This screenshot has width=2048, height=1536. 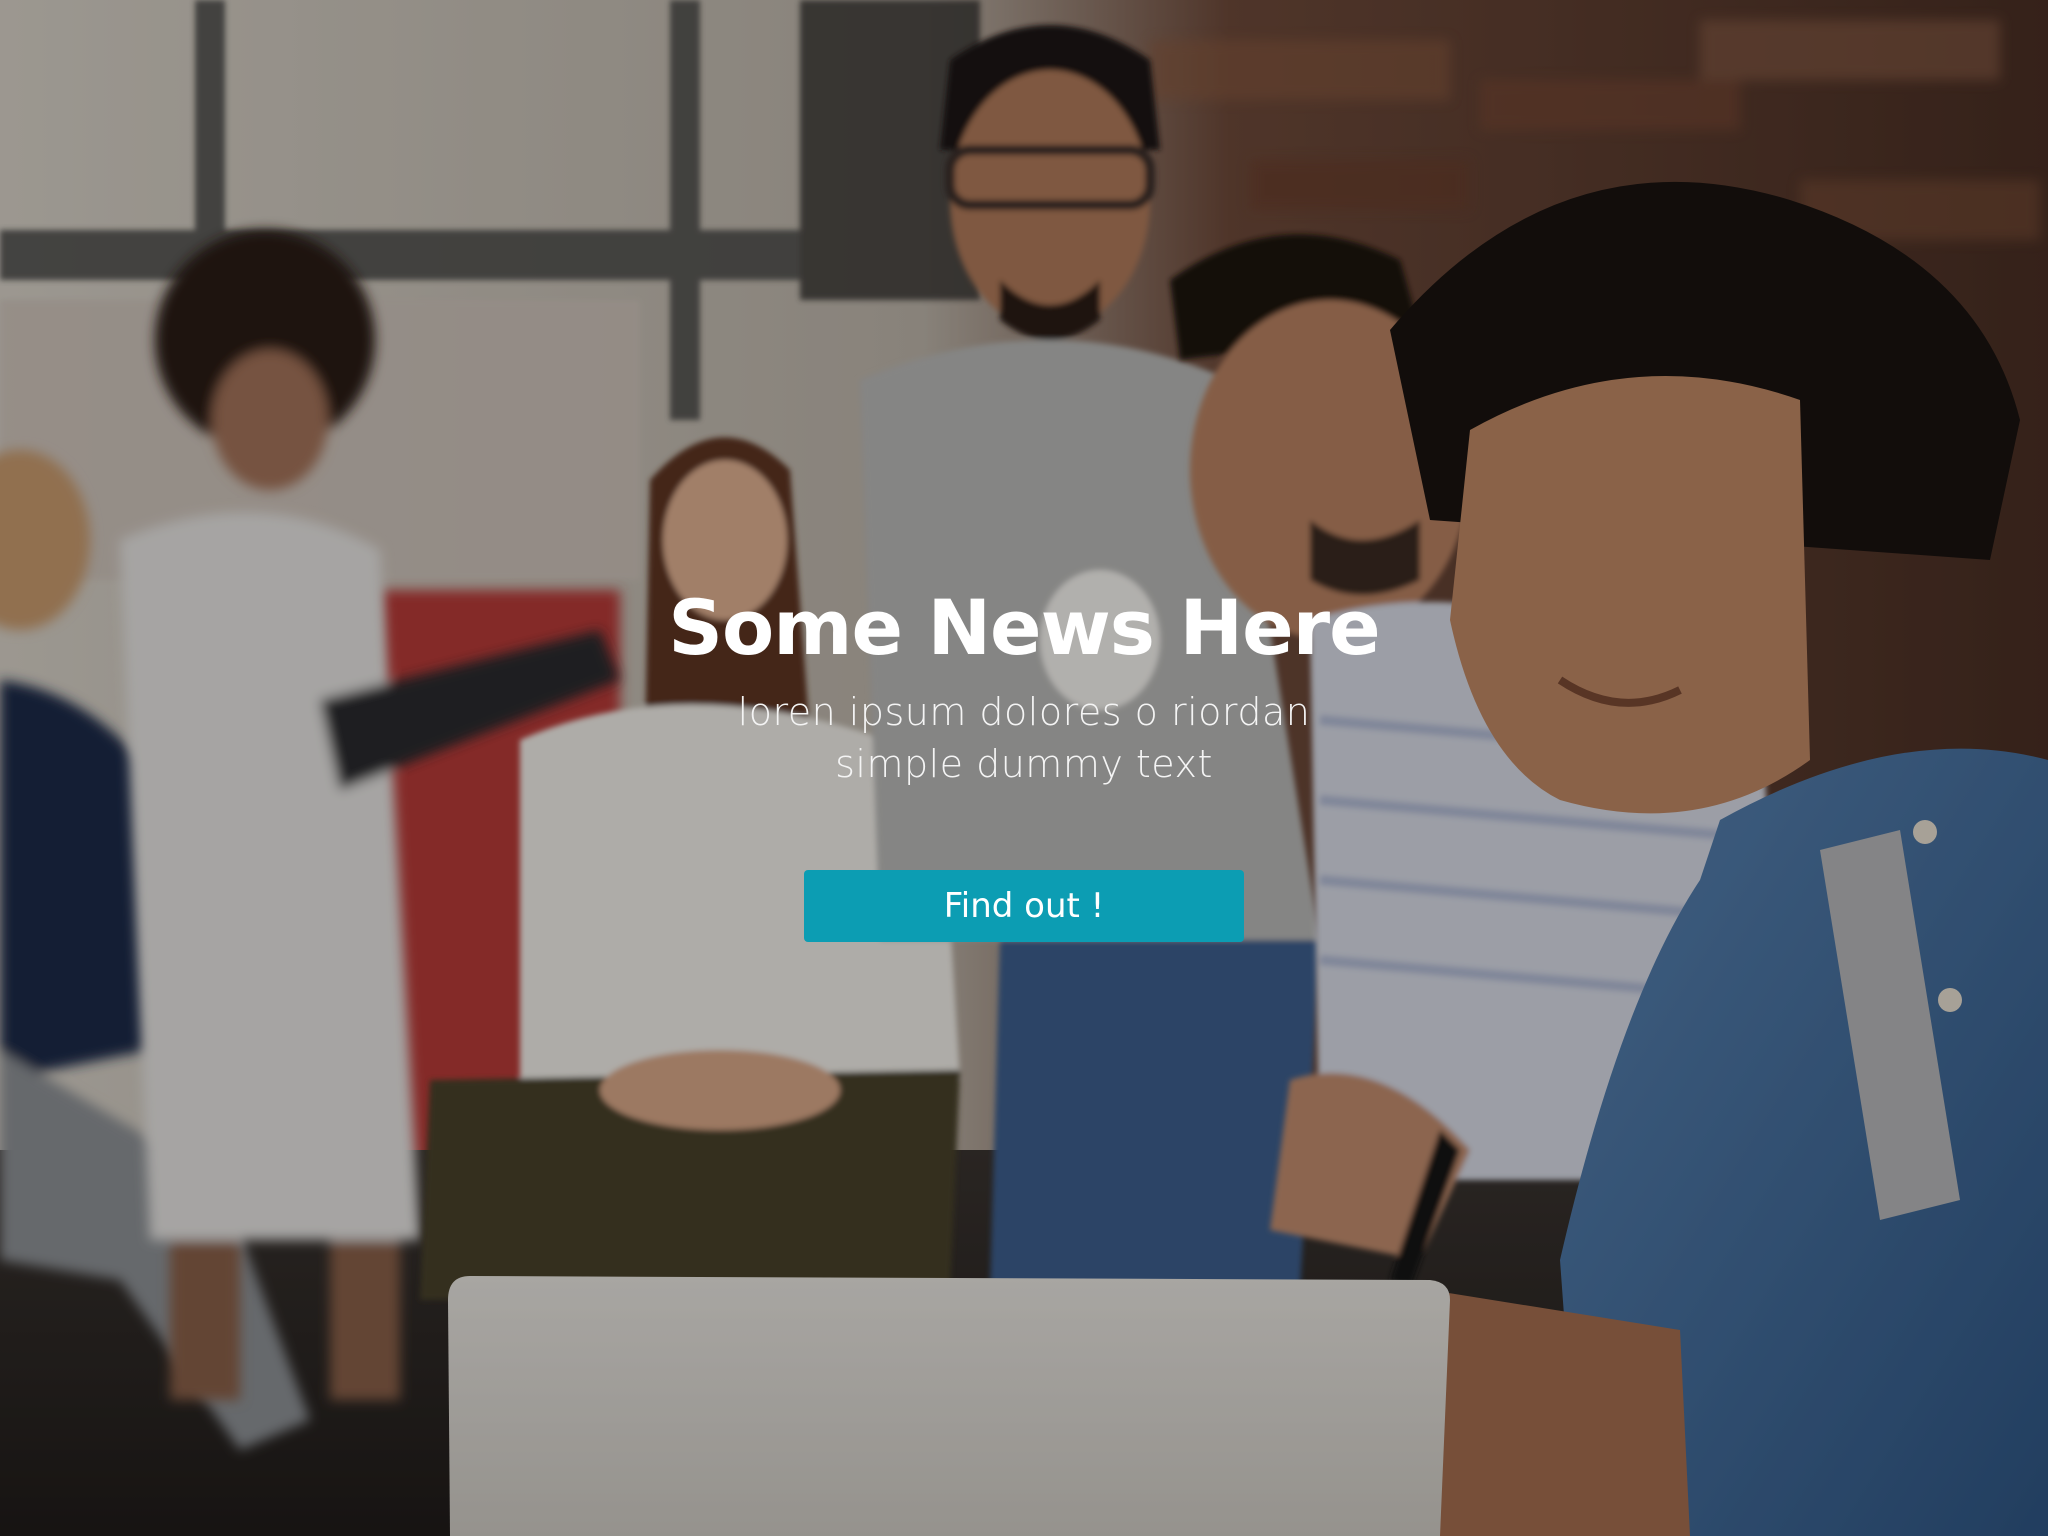 What do you see at coordinates (1024, 627) in the screenshot?
I see `hero-headline: Some News Here` at bounding box center [1024, 627].